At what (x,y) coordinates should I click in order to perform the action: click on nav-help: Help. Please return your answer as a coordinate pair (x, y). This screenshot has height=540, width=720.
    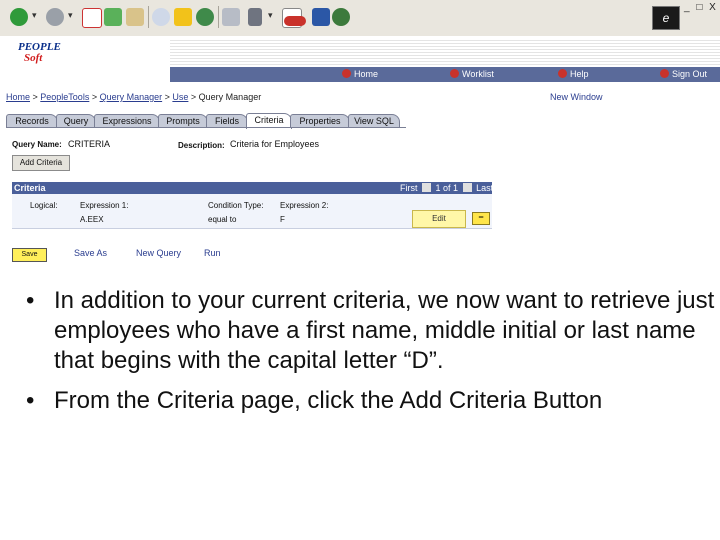
    Looking at the image, I should click on (573, 74).